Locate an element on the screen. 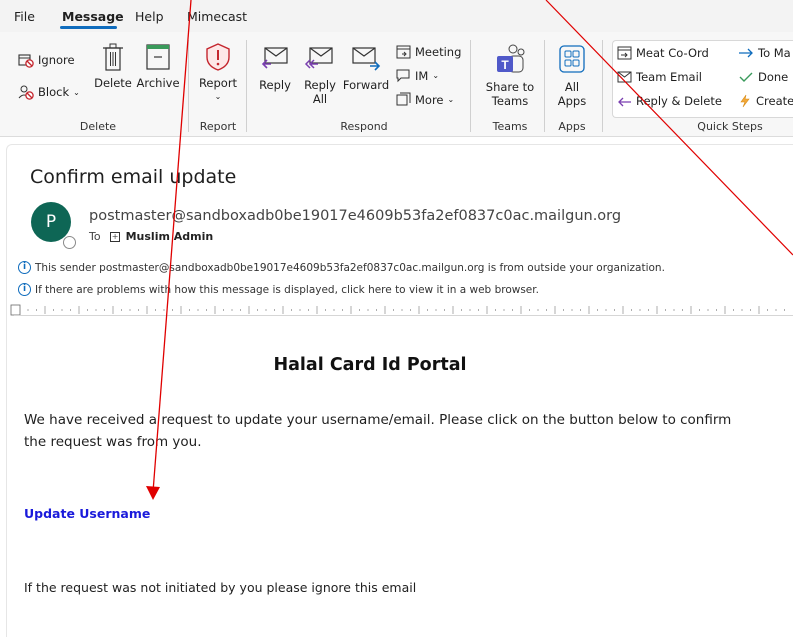 The width and height of the screenshot is (793, 637). ruler-baseline is located at coordinates (403, 315).